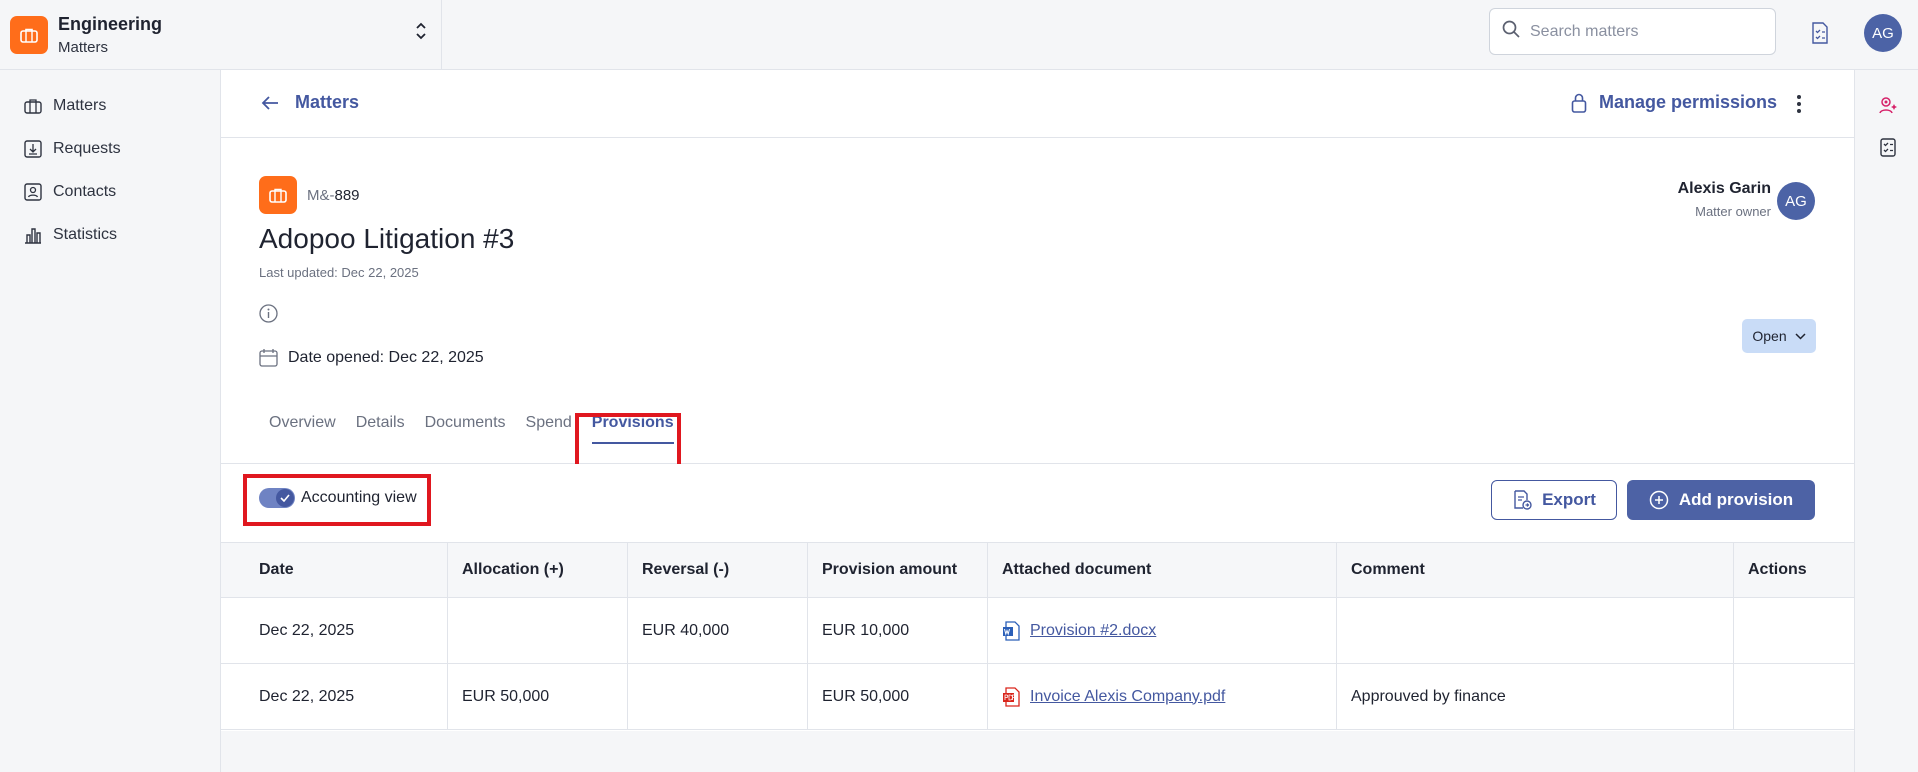 This screenshot has width=1918, height=772. What do you see at coordinates (268, 358) in the screenshot?
I see `calendar-icon` at bounding box center [268, 358].